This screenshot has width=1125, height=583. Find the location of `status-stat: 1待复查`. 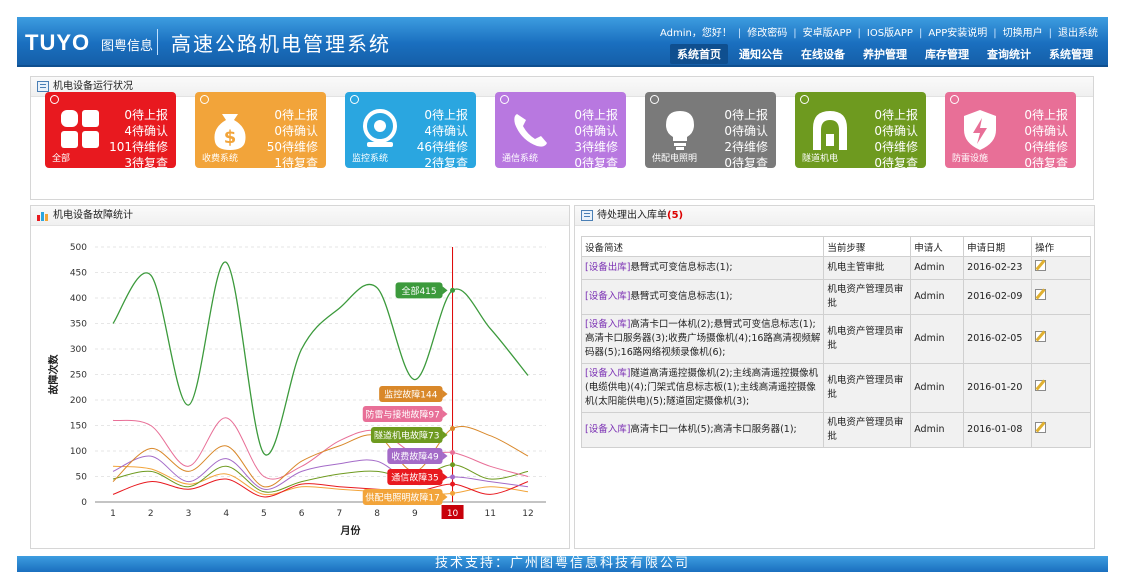

status-stat: 1待复查 is located at coordinates (292, 163).